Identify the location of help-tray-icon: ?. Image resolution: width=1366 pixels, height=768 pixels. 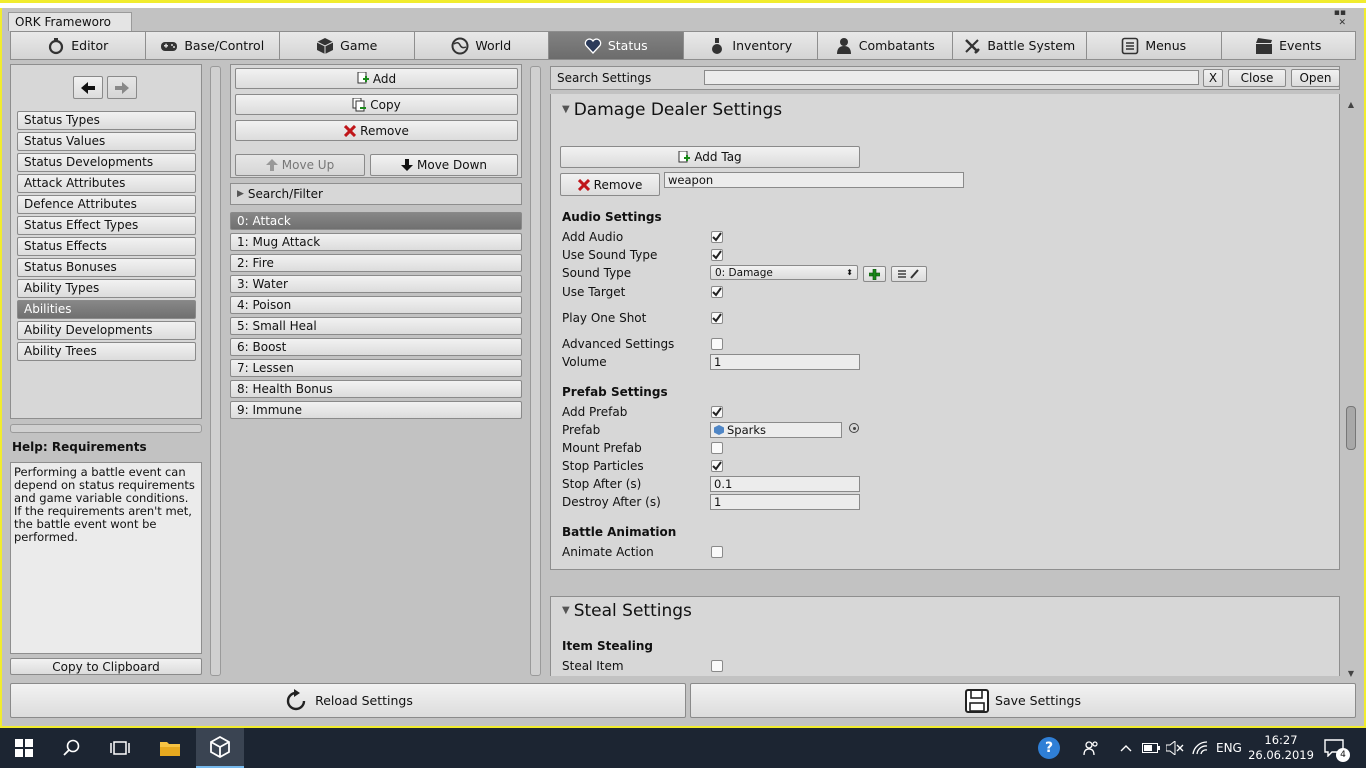
(1049, 748).